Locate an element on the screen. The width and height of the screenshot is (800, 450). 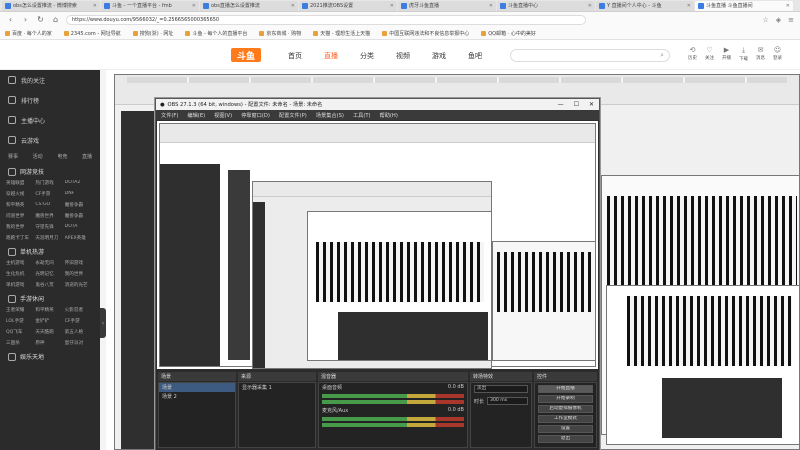
sidebar-category: 热门游戏 is located at coordinates (49, 183).